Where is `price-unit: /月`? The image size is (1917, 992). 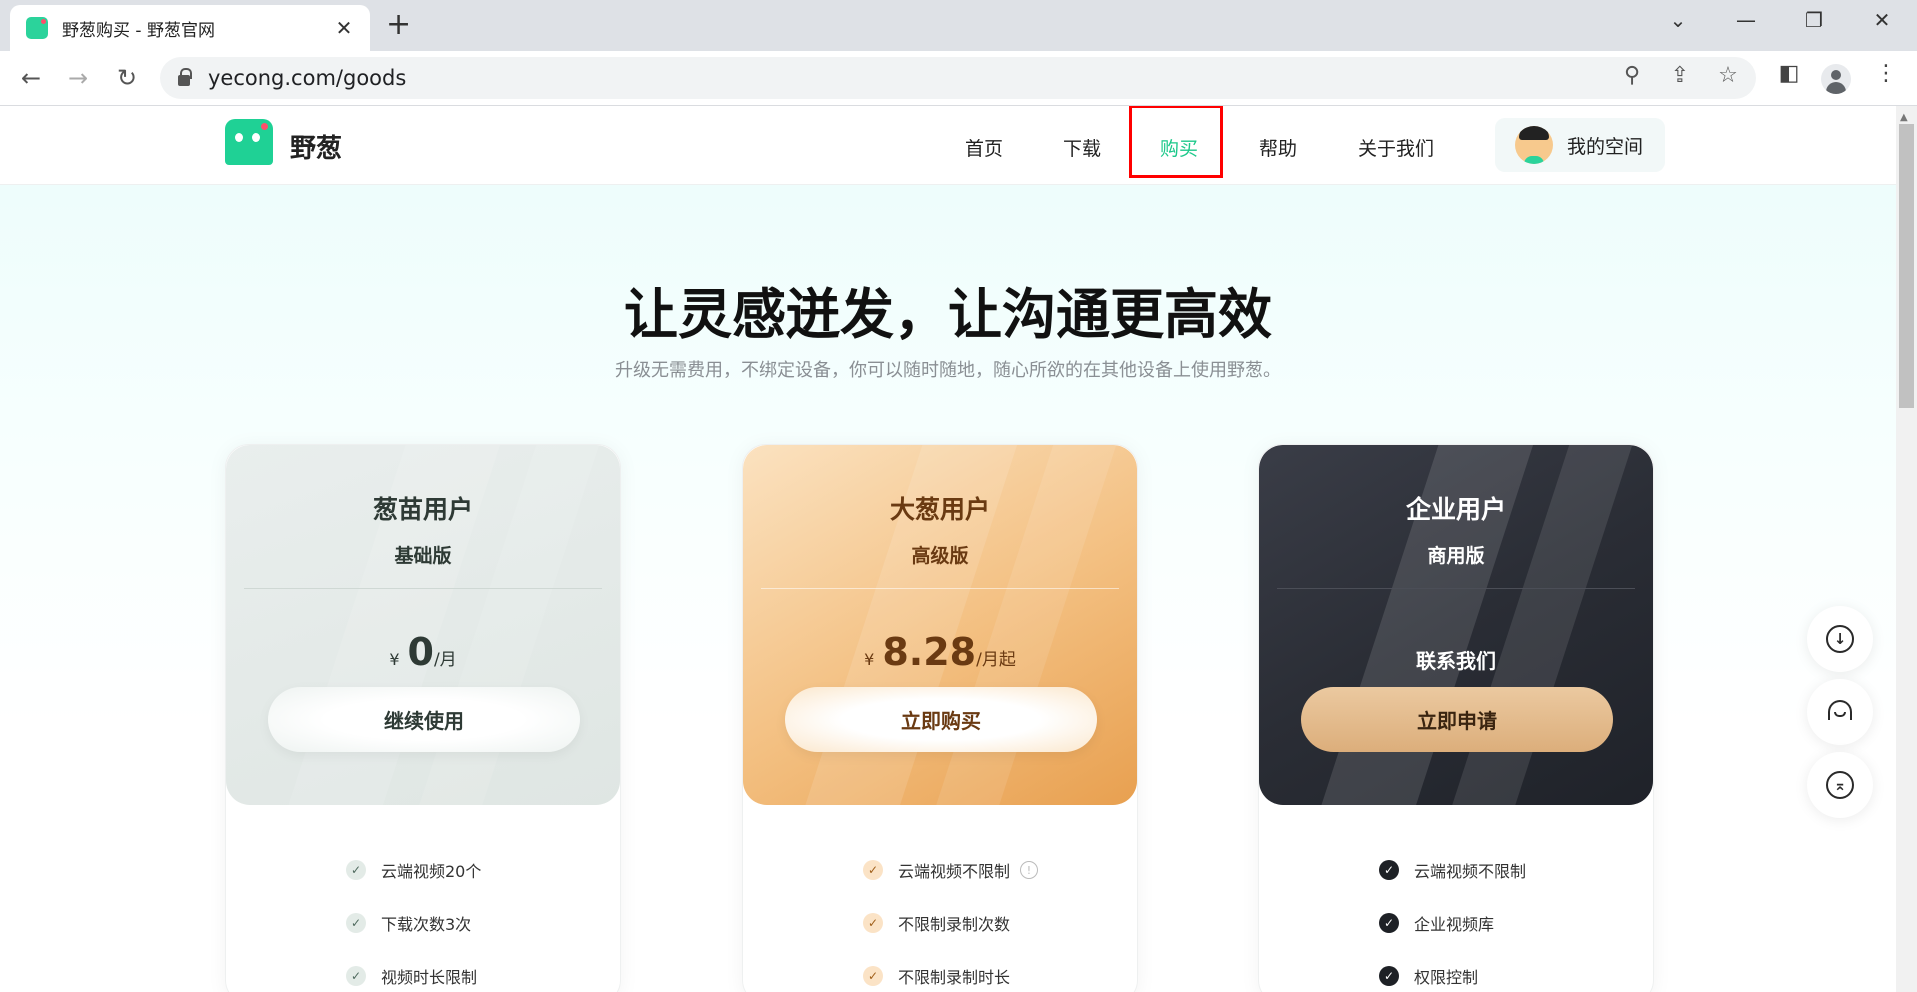 price-unit: /月 is located at coordinates (445, 660).